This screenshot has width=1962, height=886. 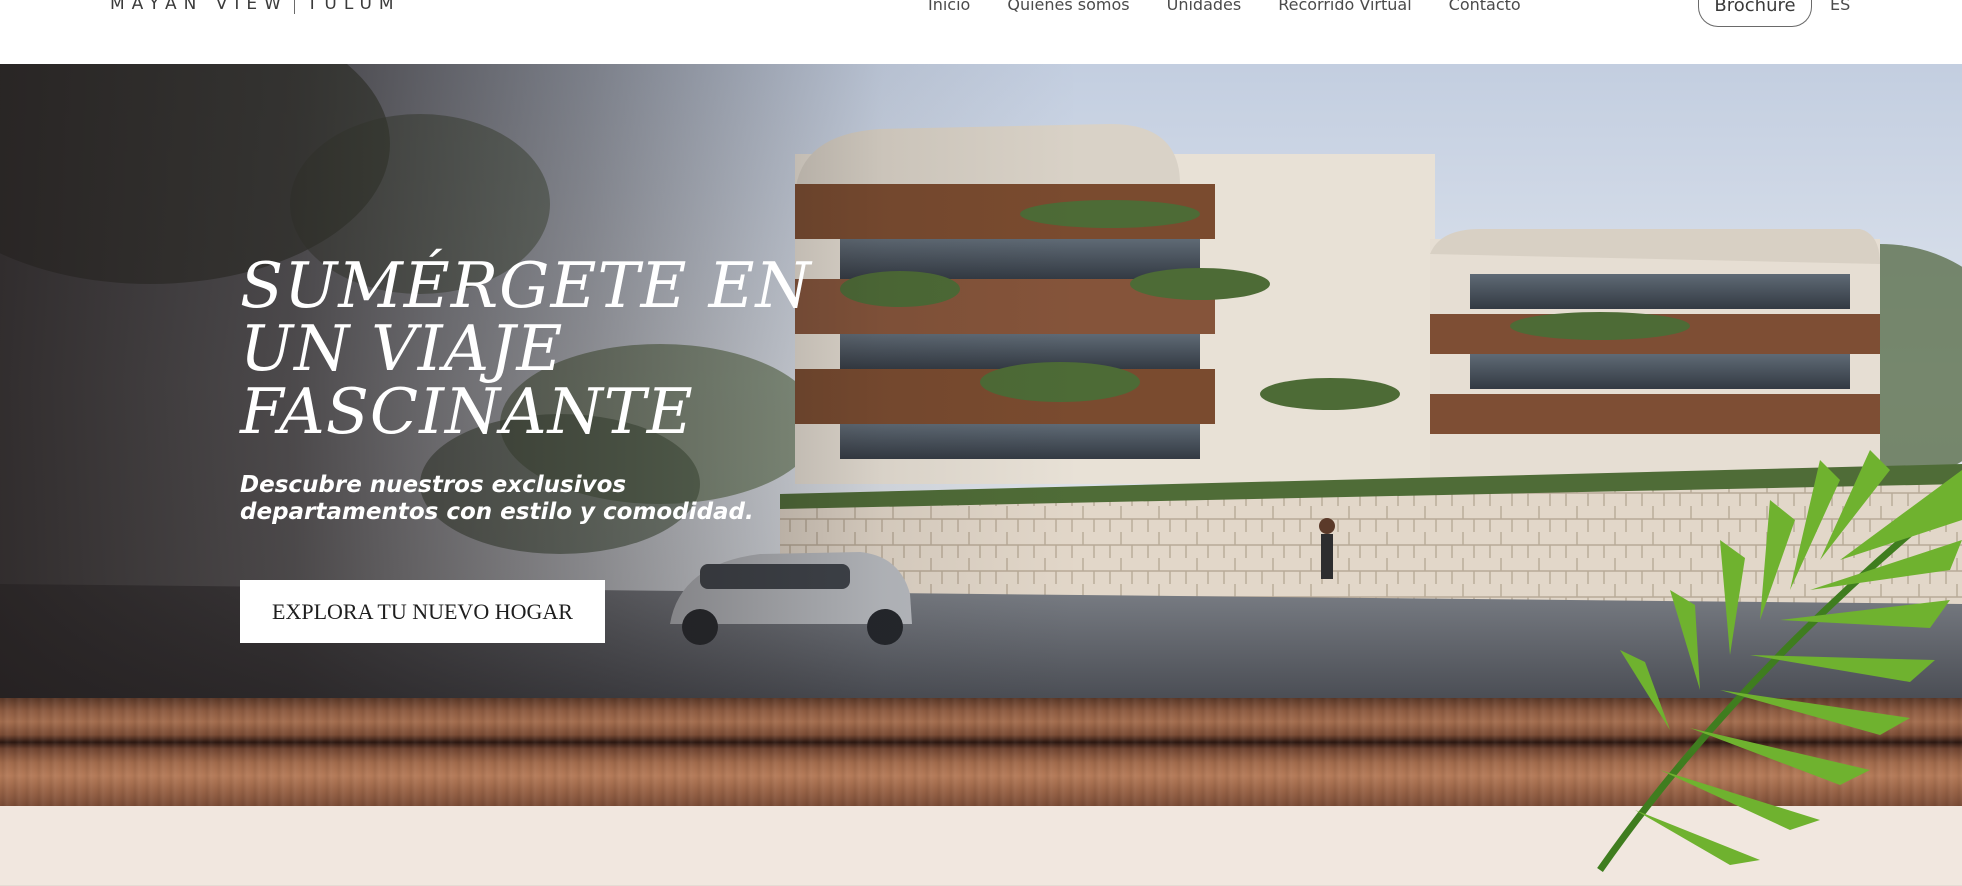 I want to click on explore-cta-button: EXPLORA TU NUEVO HOGAR, so click(x=422, y=611).